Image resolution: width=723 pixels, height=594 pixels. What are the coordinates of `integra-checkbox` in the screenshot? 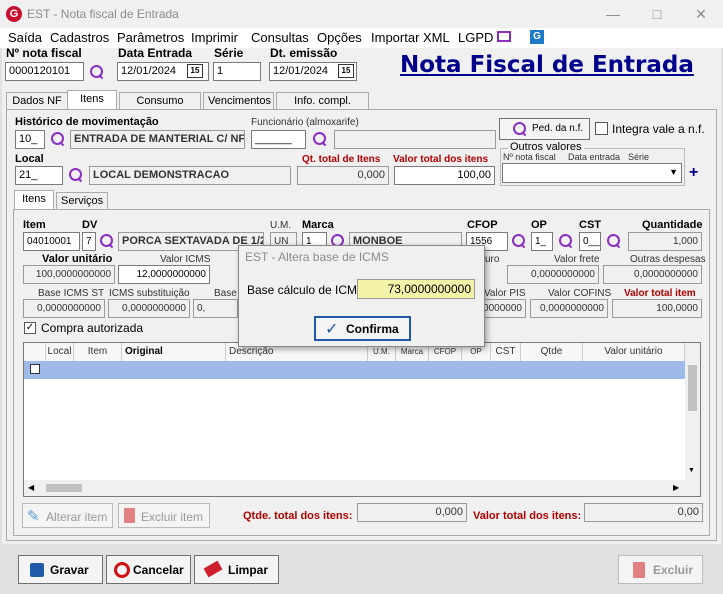 It's located at (601, 128).